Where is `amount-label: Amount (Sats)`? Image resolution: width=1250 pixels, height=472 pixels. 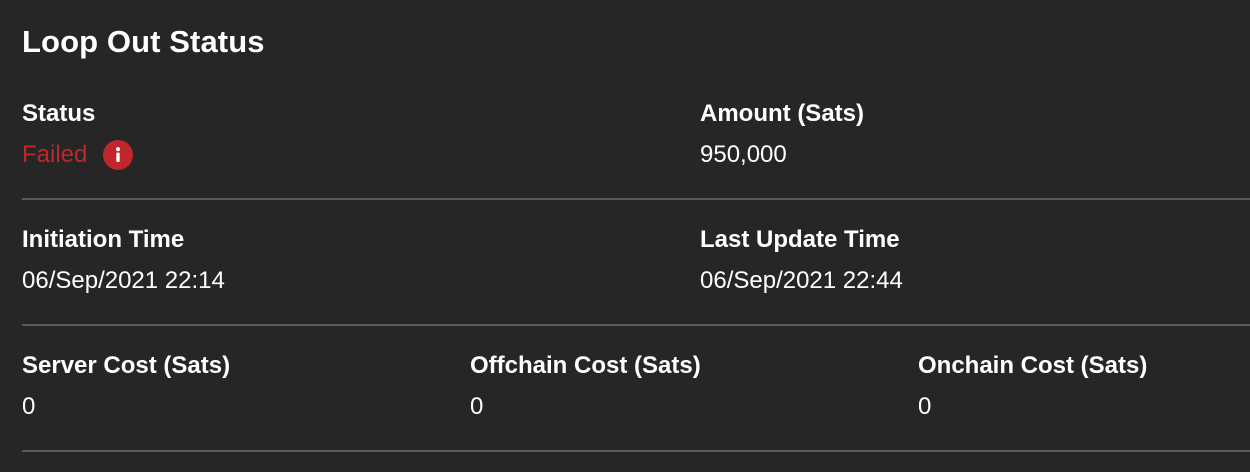 amount-label: Amount (Sats) is located at coordinates (782, 113).